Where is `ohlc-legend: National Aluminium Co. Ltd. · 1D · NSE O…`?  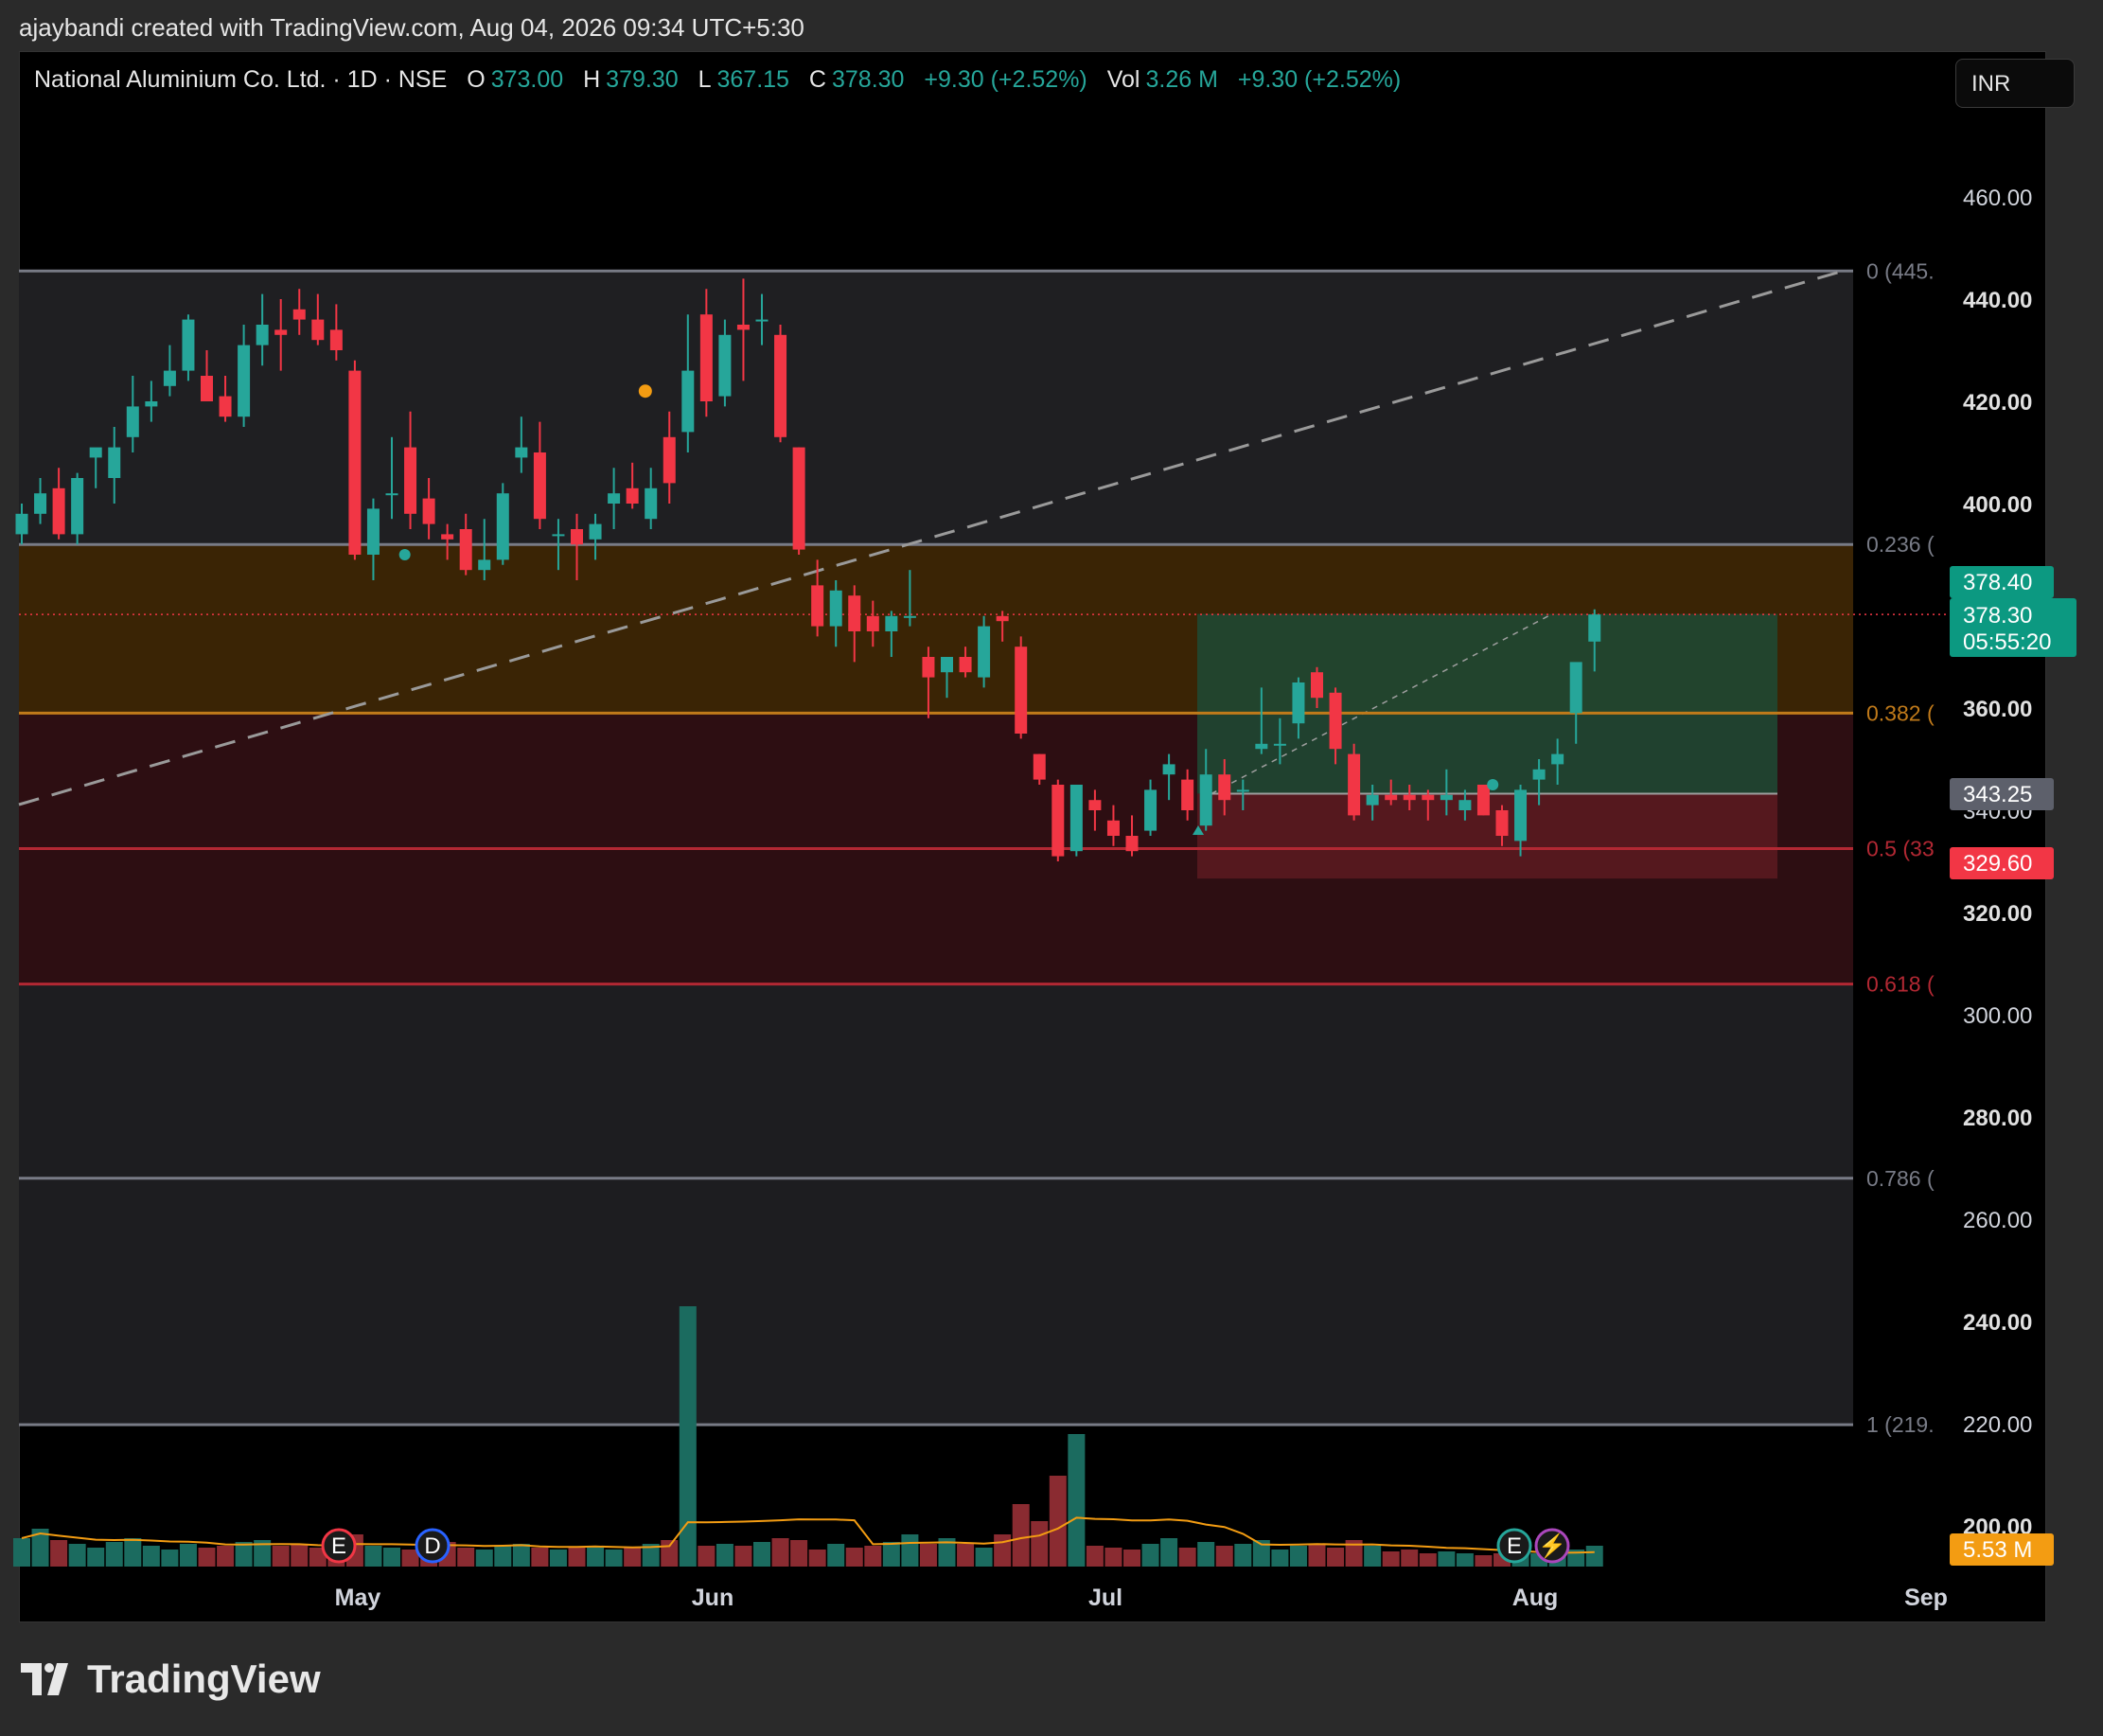 ohlc-legend: National Aluminium Co. Ltd. · 1D · NSE O… is located at coordinates (720, 80).